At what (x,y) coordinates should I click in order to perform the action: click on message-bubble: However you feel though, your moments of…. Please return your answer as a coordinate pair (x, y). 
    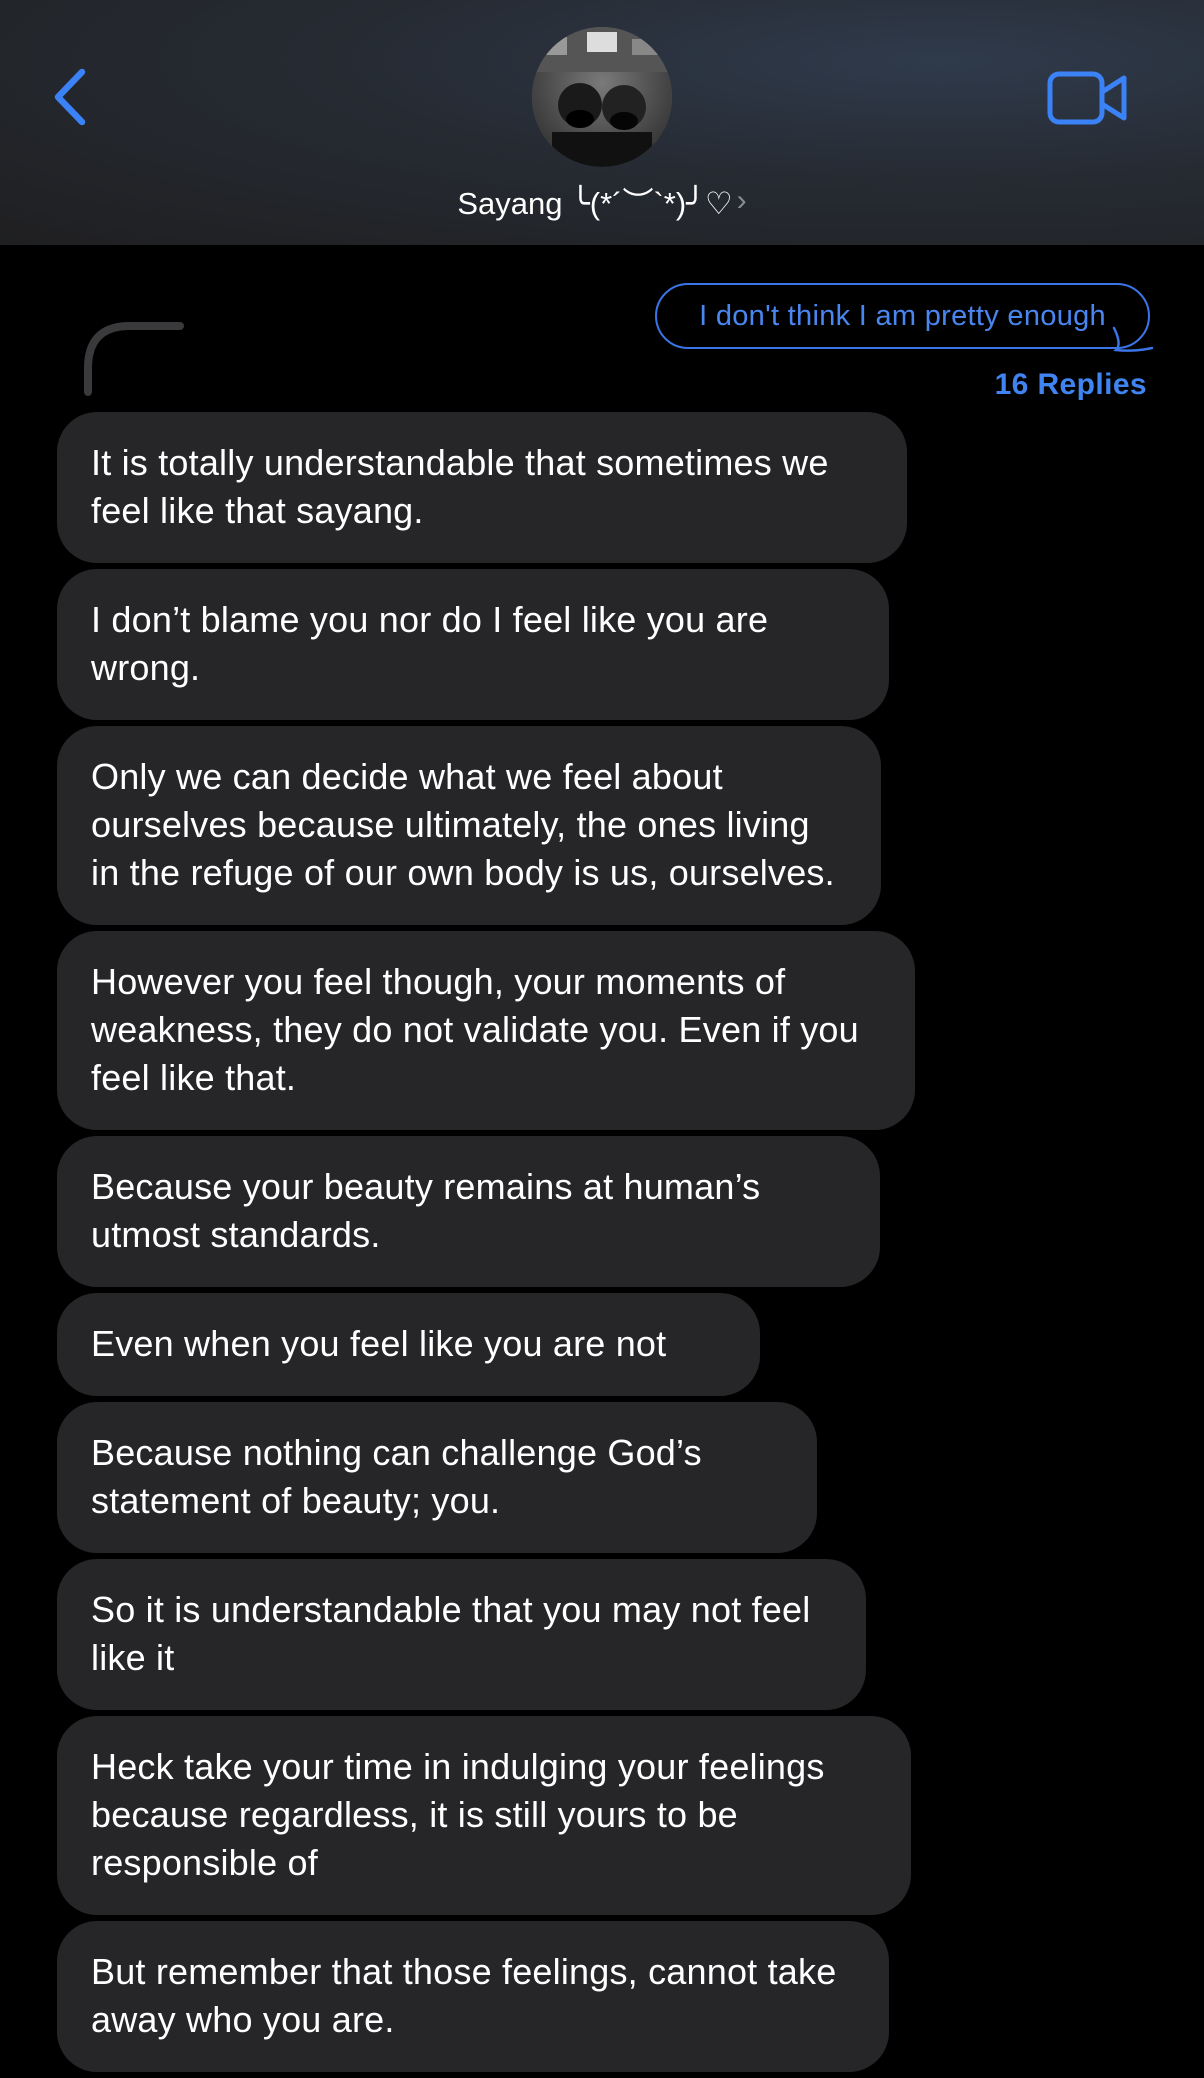
    Looking at the image, I should click on (486, 1030).